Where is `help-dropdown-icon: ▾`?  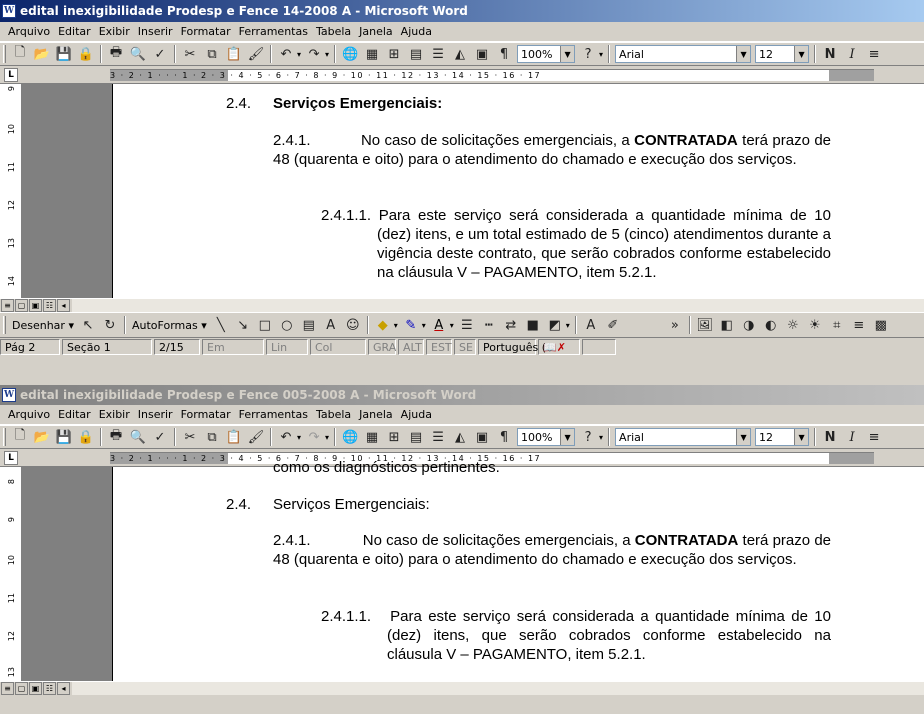
help-dropdown-icon: ▾ is located at coordinates (601, 54).